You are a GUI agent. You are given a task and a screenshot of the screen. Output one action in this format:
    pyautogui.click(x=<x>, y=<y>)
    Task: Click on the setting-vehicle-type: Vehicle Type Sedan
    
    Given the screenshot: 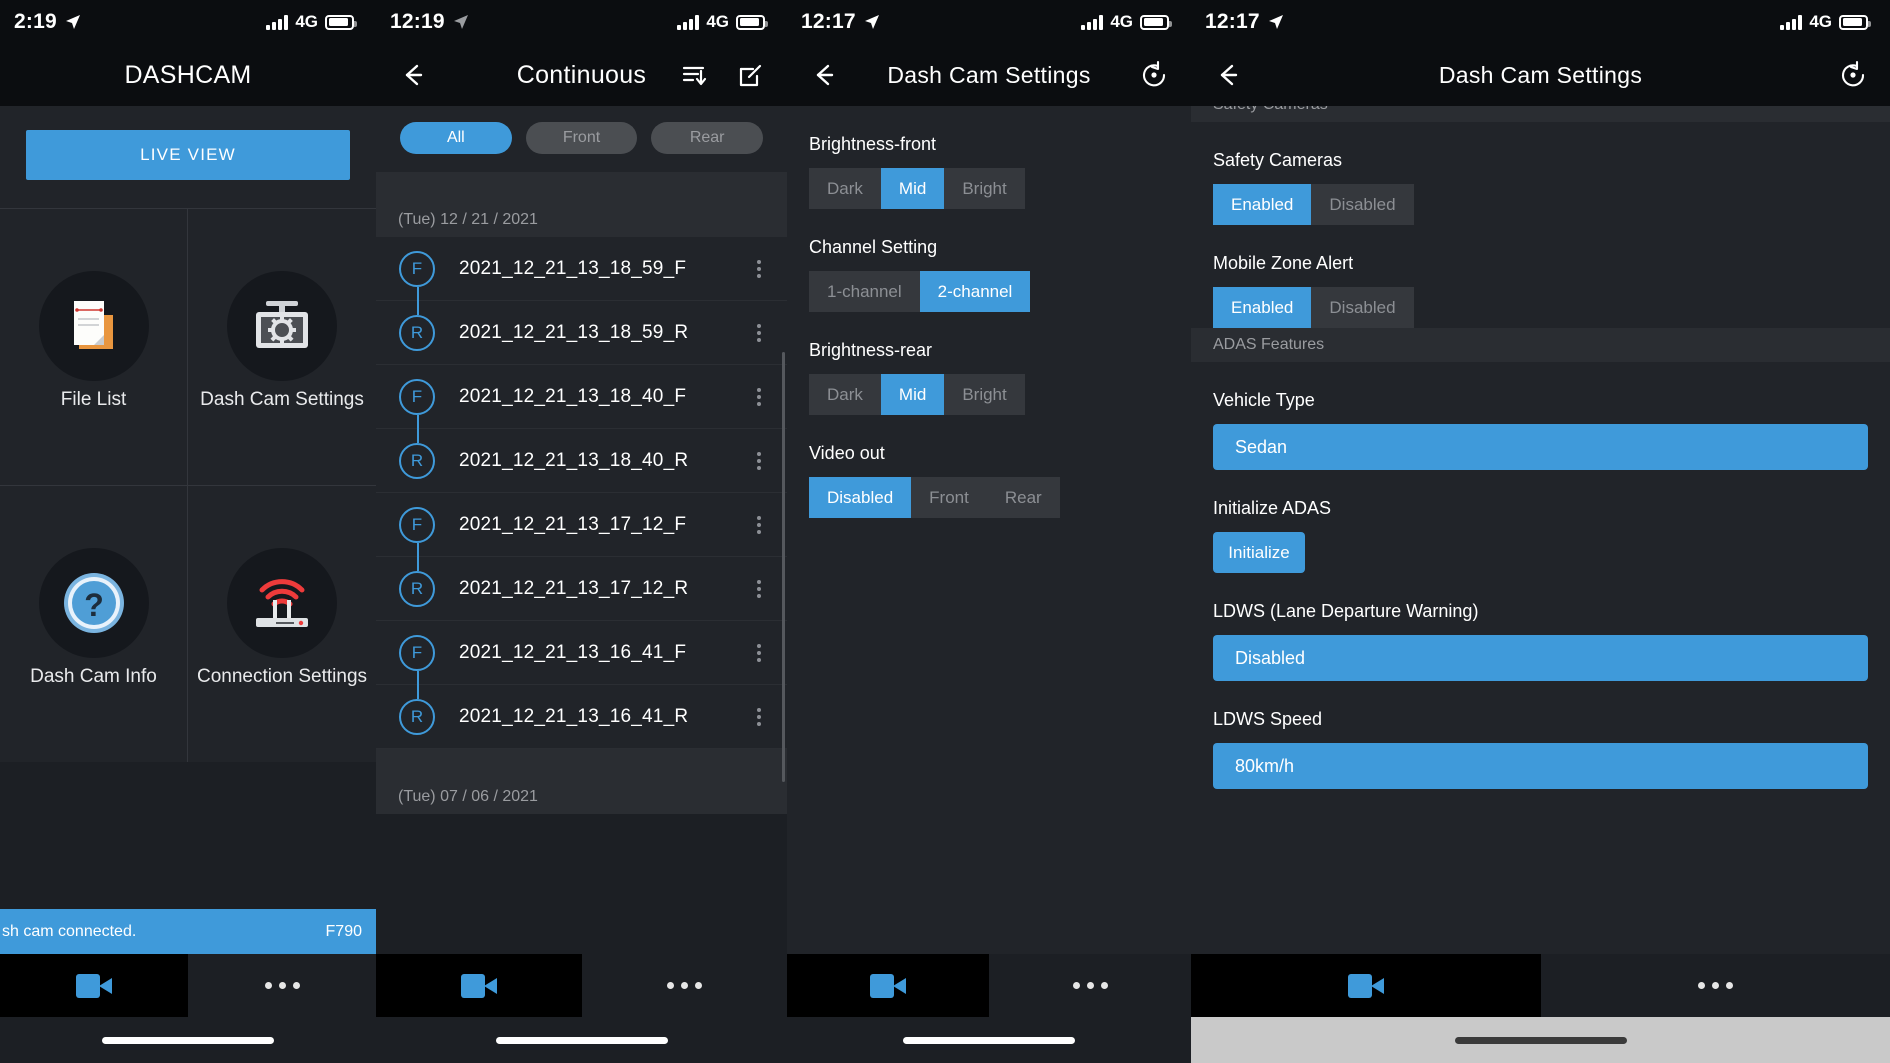 What is the action you would take?
    pyautogui.click(x=1540, y=416)
    